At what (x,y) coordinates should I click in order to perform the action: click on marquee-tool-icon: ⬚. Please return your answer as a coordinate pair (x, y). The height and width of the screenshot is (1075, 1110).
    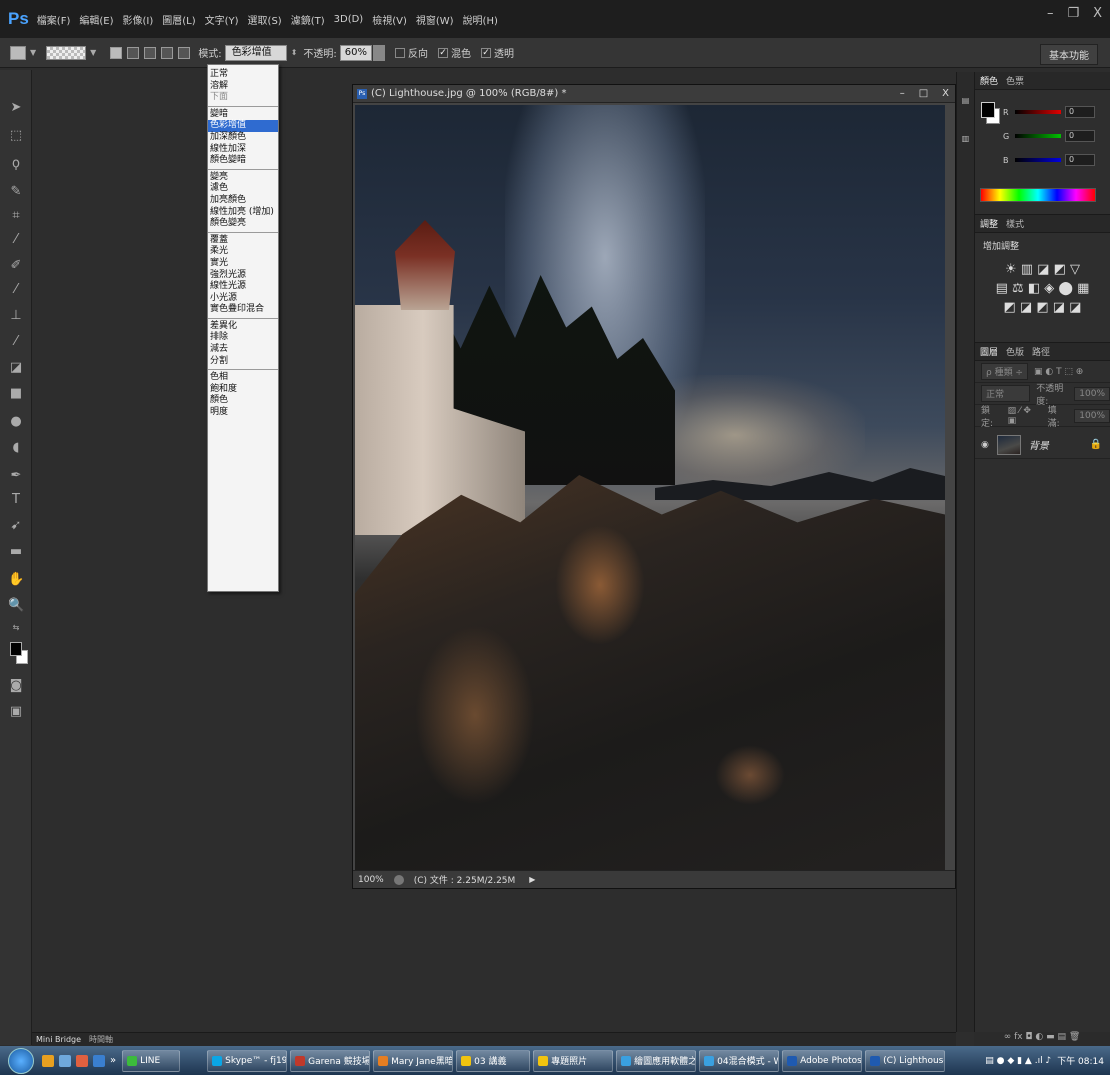
    Looking at the image, I should click on (16, 136).